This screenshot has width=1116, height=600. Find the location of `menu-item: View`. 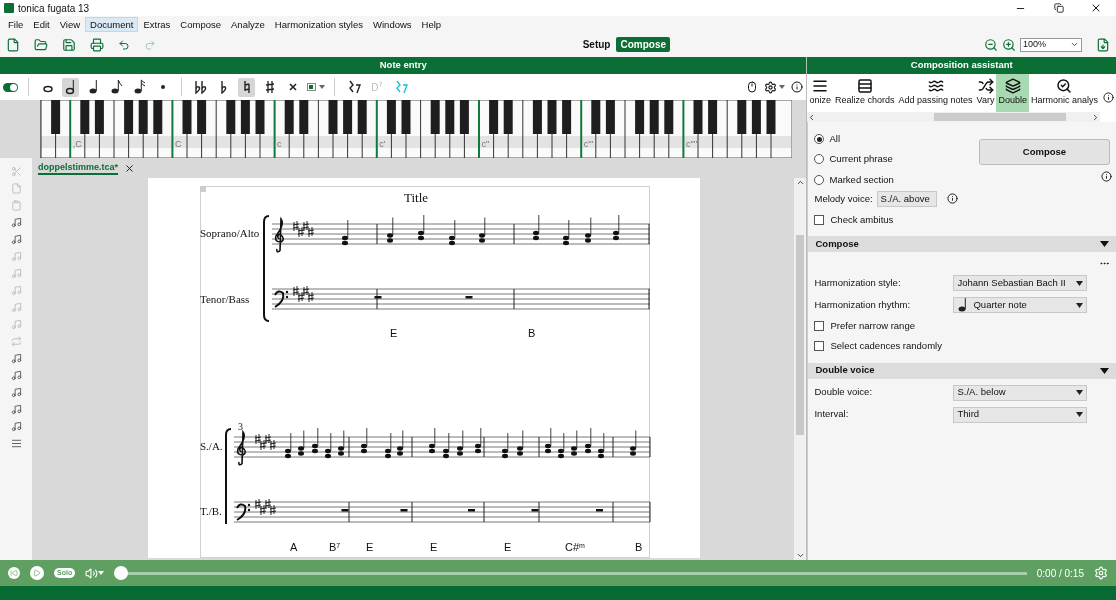

menu-item: View is located at coordinates (70, 24).